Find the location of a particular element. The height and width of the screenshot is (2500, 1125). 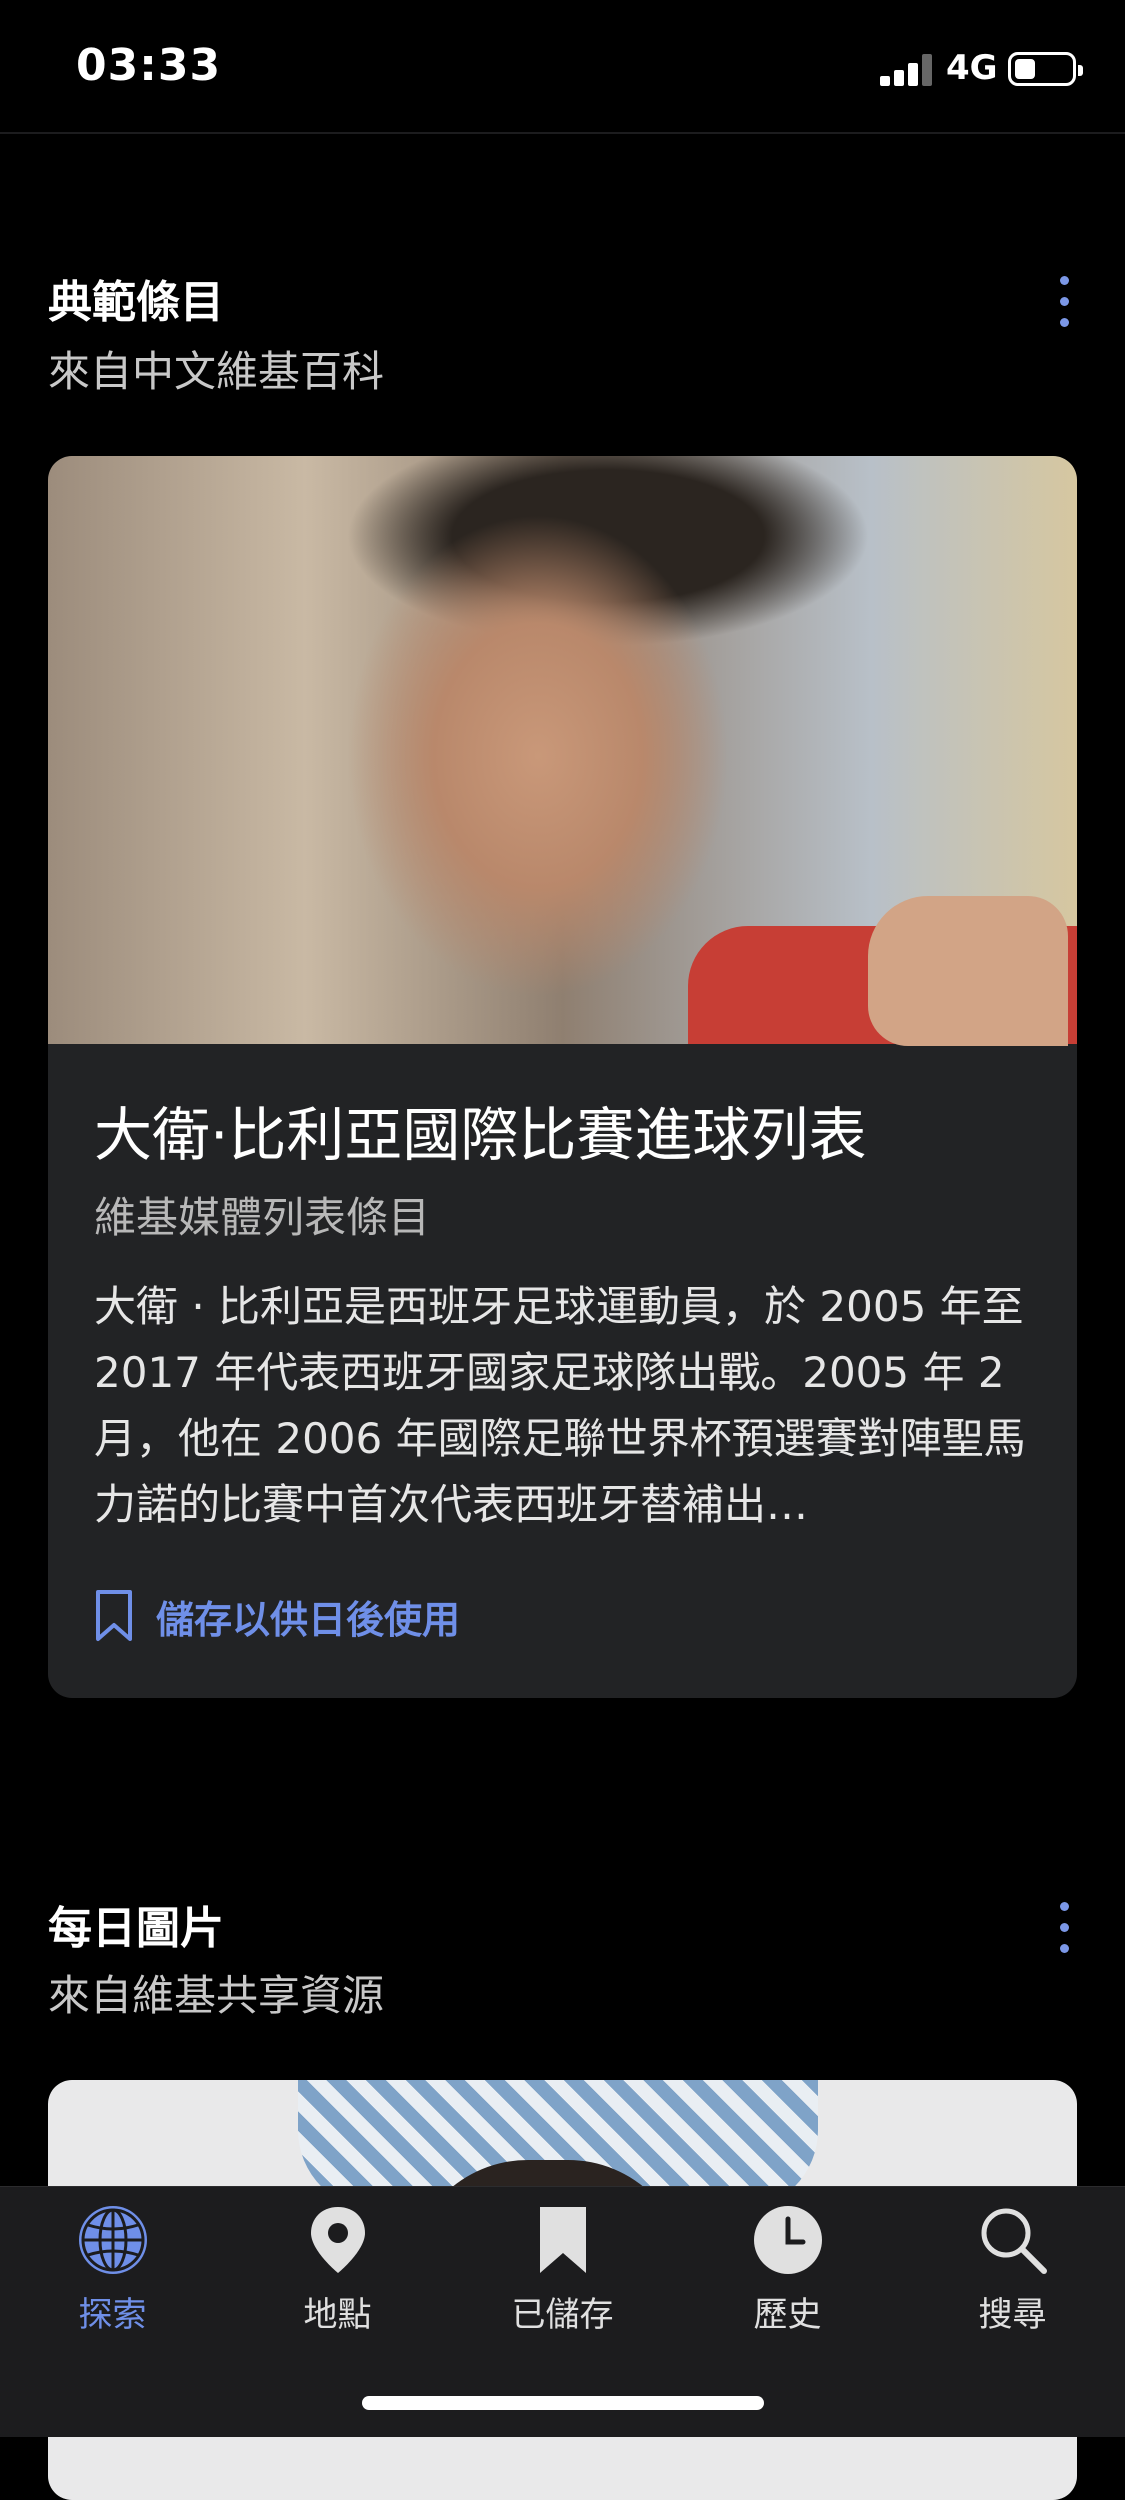

tab-explore: 探索 is located at coordinates (112, 2262).